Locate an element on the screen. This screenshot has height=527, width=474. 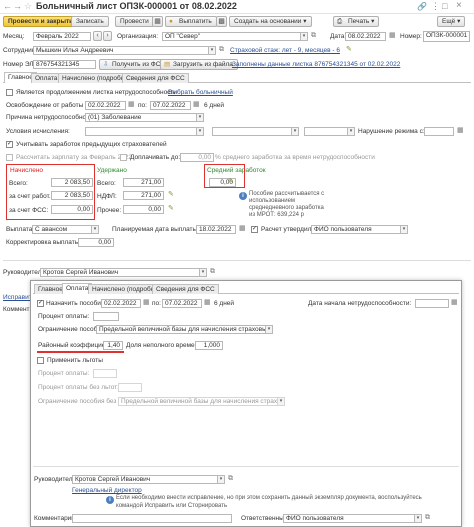
ndfl-edit-icon: ✎ is located at coordinates (171, 194).